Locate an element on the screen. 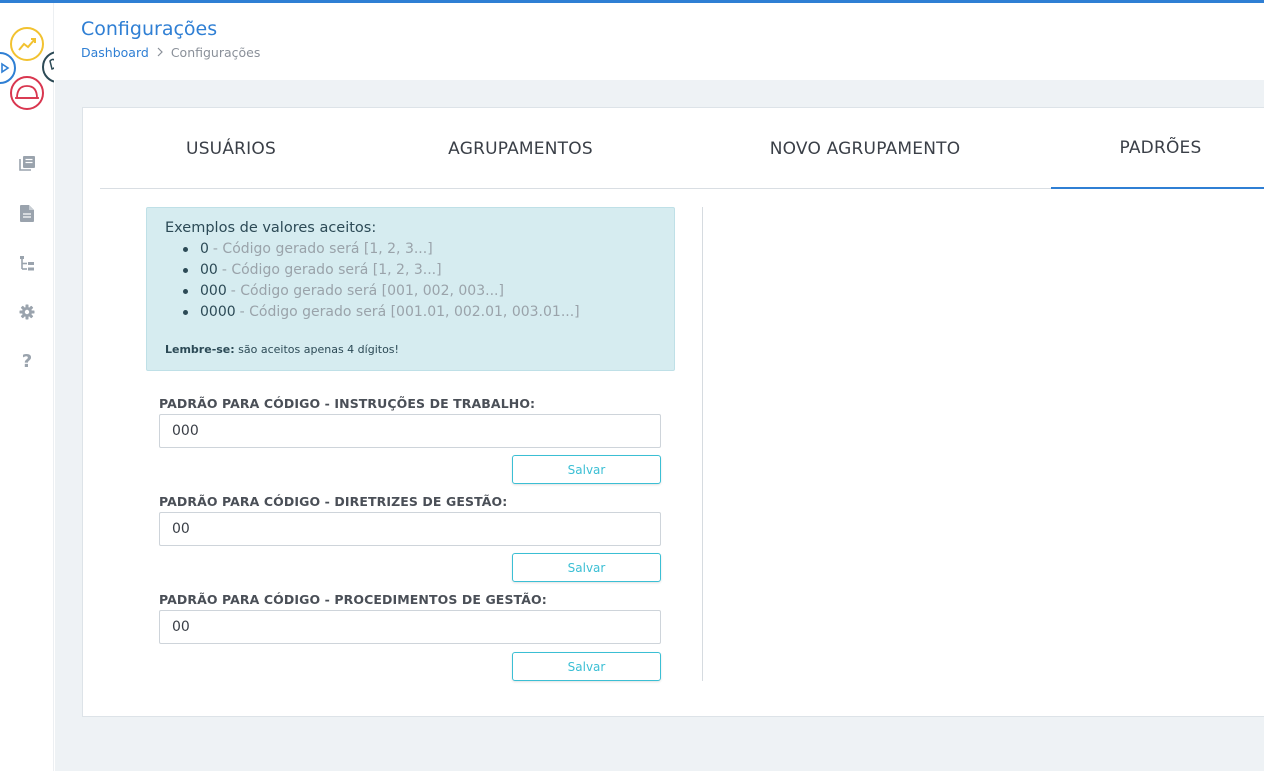  info-note: Lembre-se: são aceitos apenas 4 dígitos! is located at coordinates (282, 349).